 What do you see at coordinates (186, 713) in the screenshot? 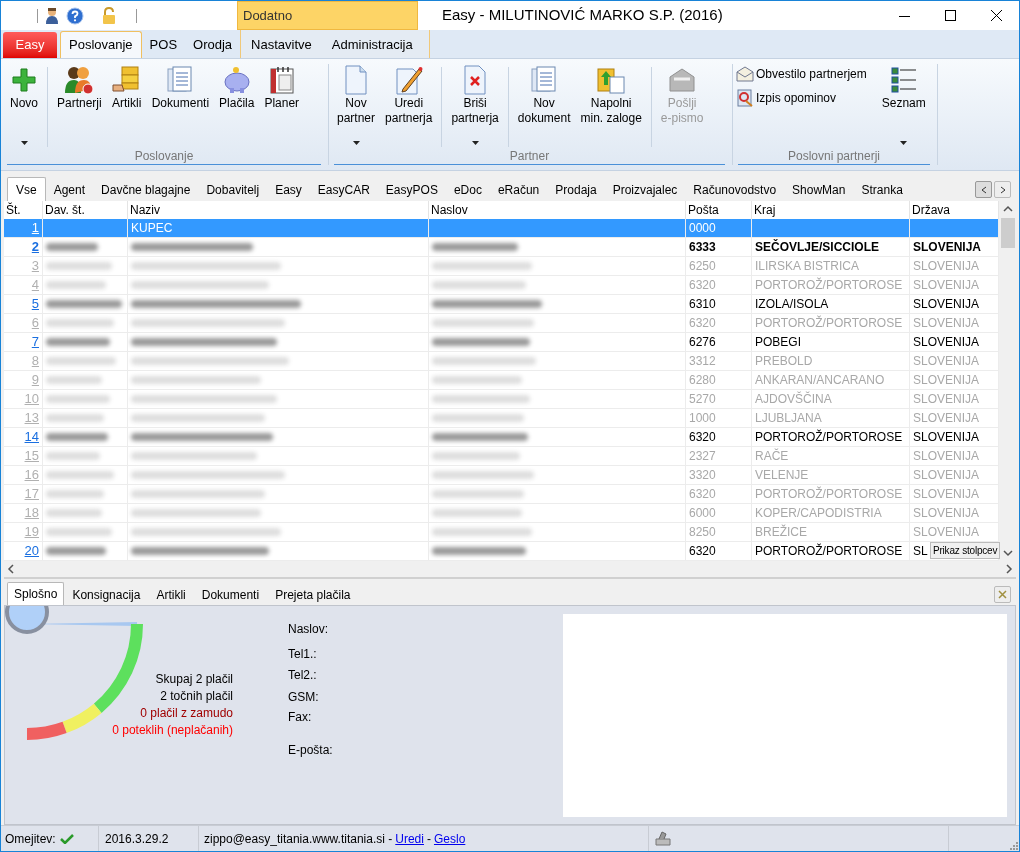
I see `payment-stat: 0 plačil z zamudo` at bounding box center [186, 713].